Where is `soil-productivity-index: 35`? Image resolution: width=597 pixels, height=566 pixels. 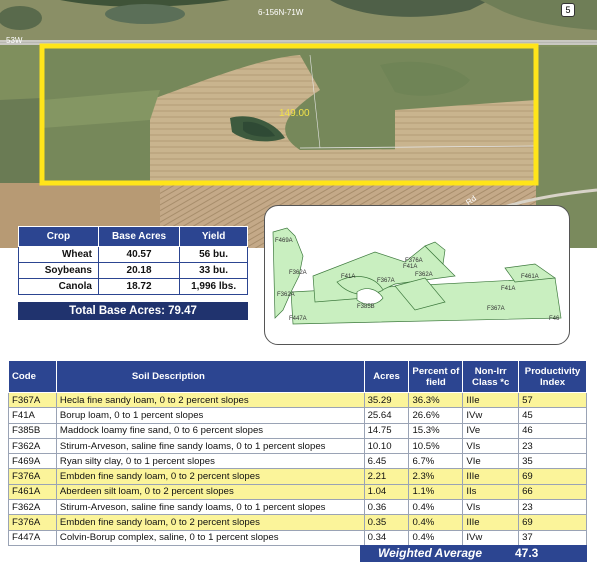
soil-productivity-index: 35 is located at coordinates (552, 461).